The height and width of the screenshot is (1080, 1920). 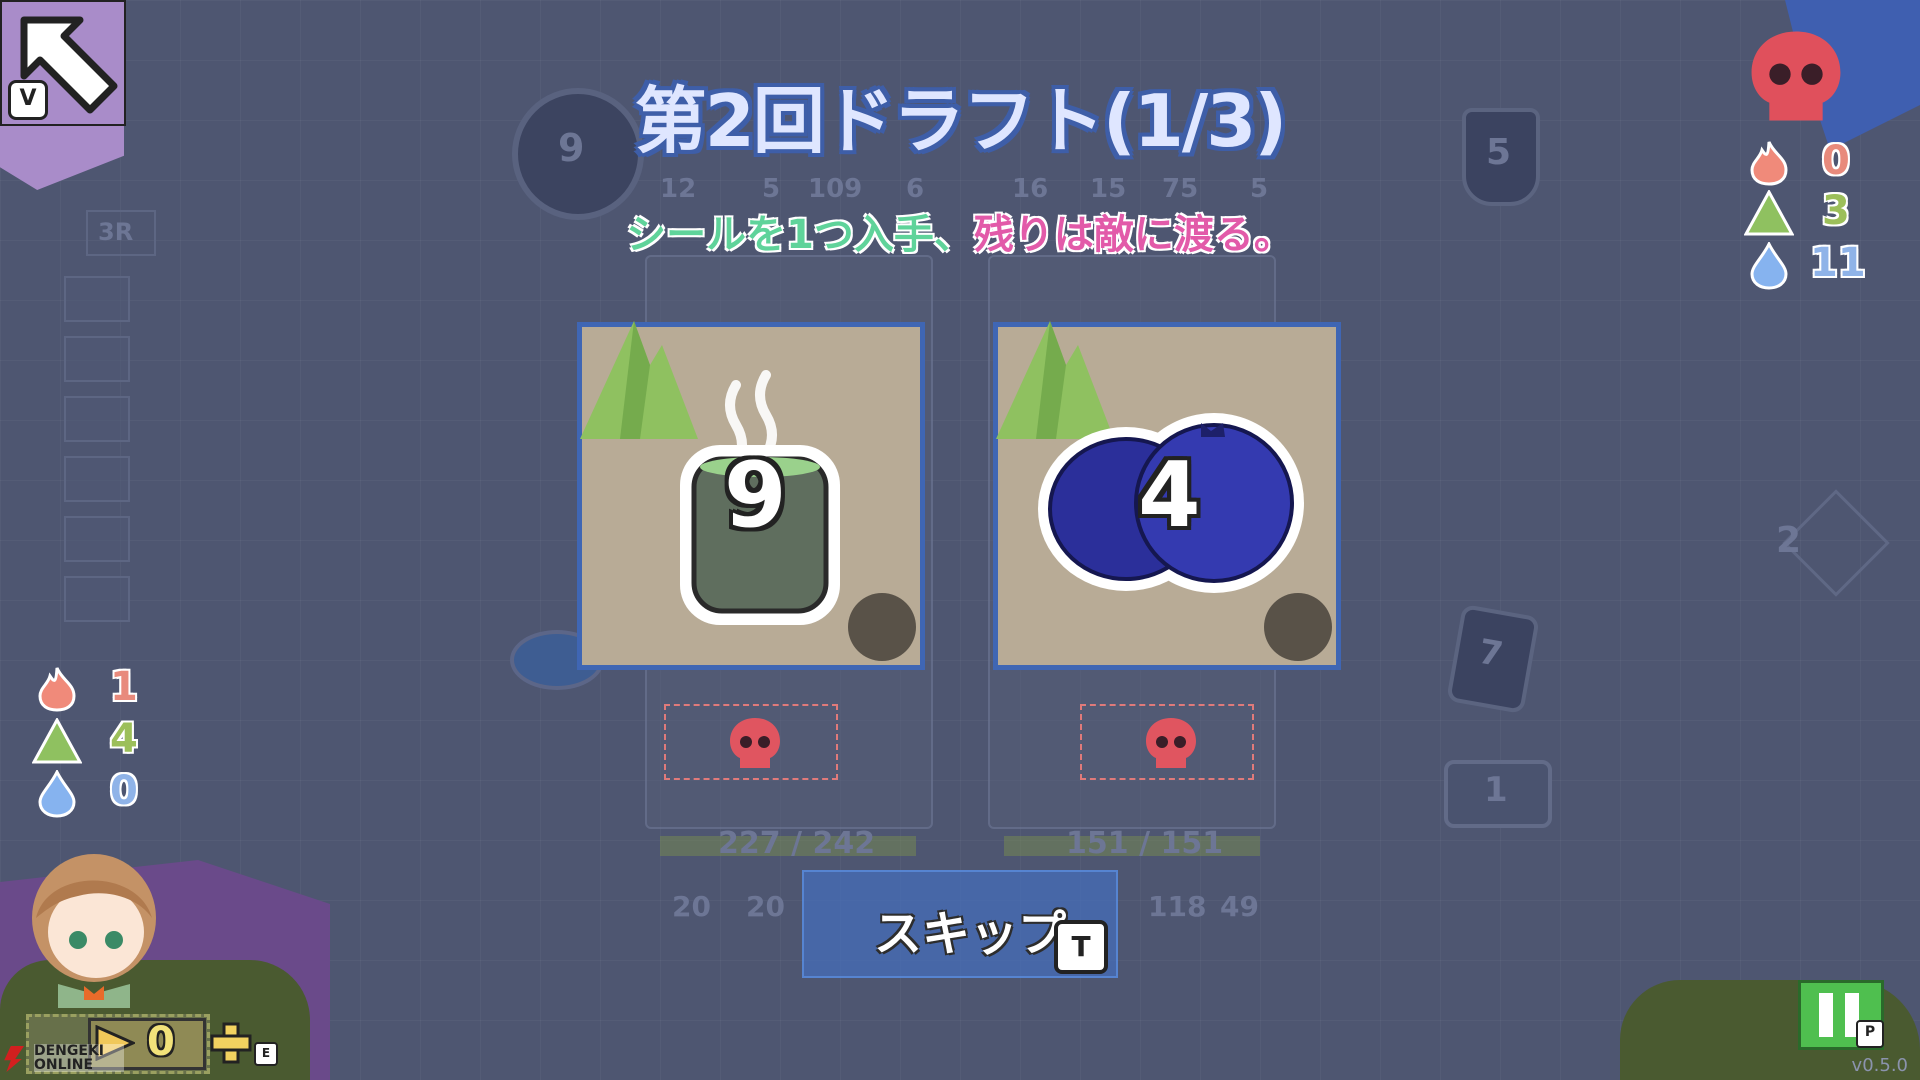 What do you see at coordinates (771, 189) in the screenshot?
I see `enemy-a-stat-defense: 5` at bounding box center [771, 189].